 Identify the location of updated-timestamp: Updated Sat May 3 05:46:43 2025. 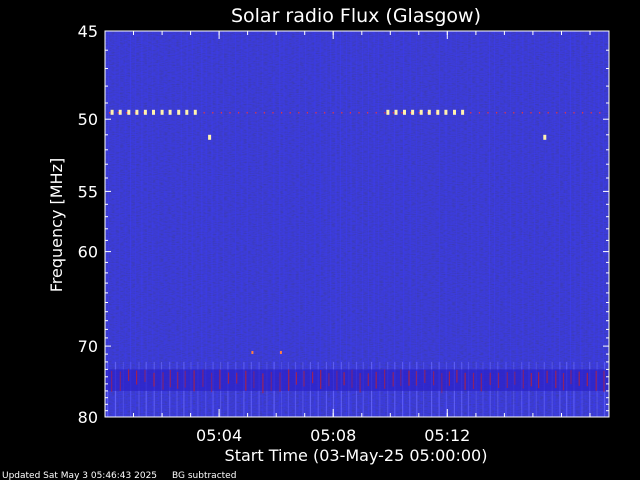
(79, 475).